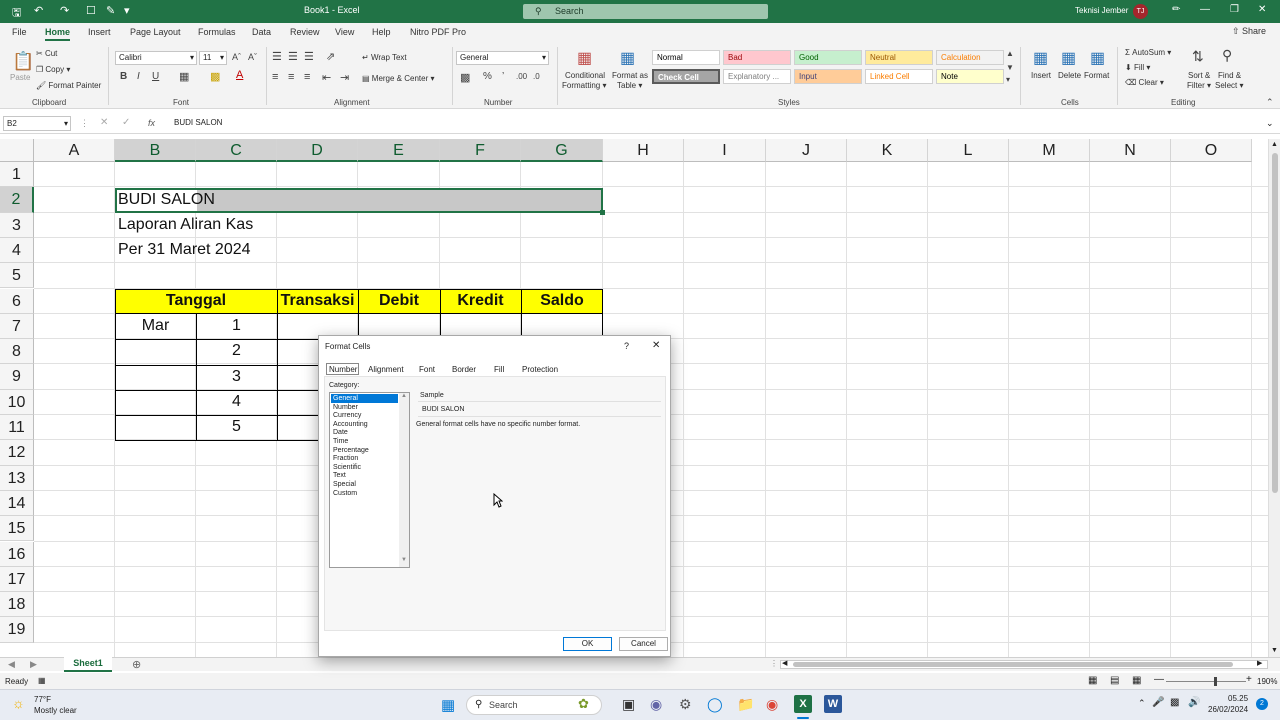 The height and width of the screenshot is (720, 1280). Describe the element at coordinates (185, 225) in the screenshot. I see `cell-b3: Laporan Aliran Kas` at that location.